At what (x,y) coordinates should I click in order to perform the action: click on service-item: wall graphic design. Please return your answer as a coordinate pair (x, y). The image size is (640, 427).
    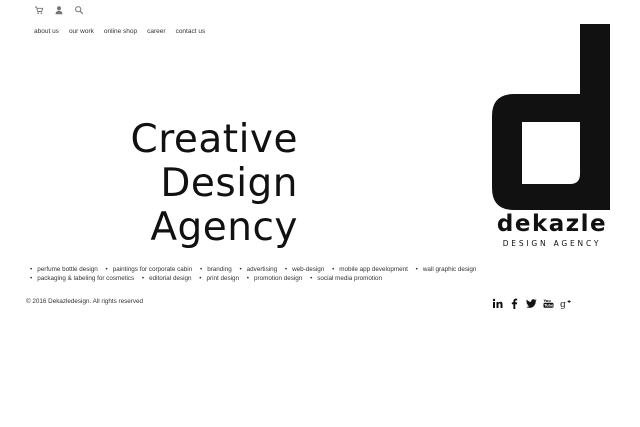
    Looking at the image, I should click on (446, 269).